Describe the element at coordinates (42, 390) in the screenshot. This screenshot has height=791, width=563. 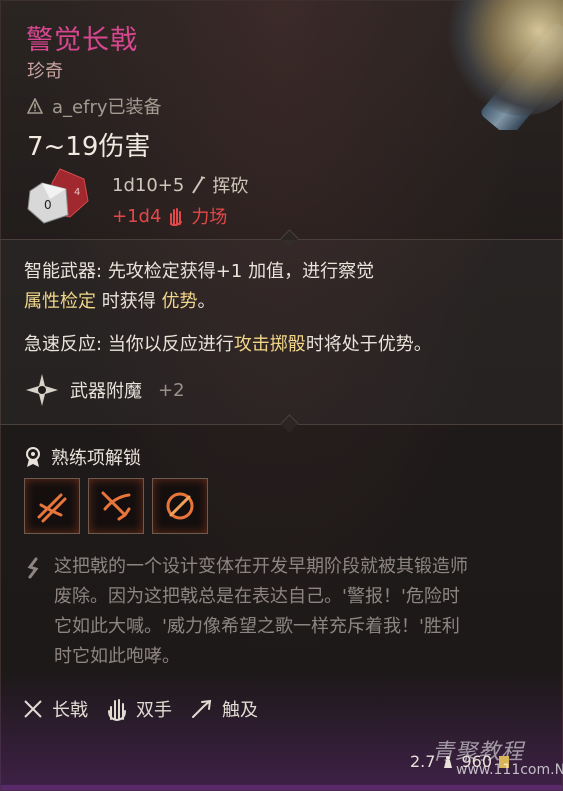
I see `enchant-icon` at that location.